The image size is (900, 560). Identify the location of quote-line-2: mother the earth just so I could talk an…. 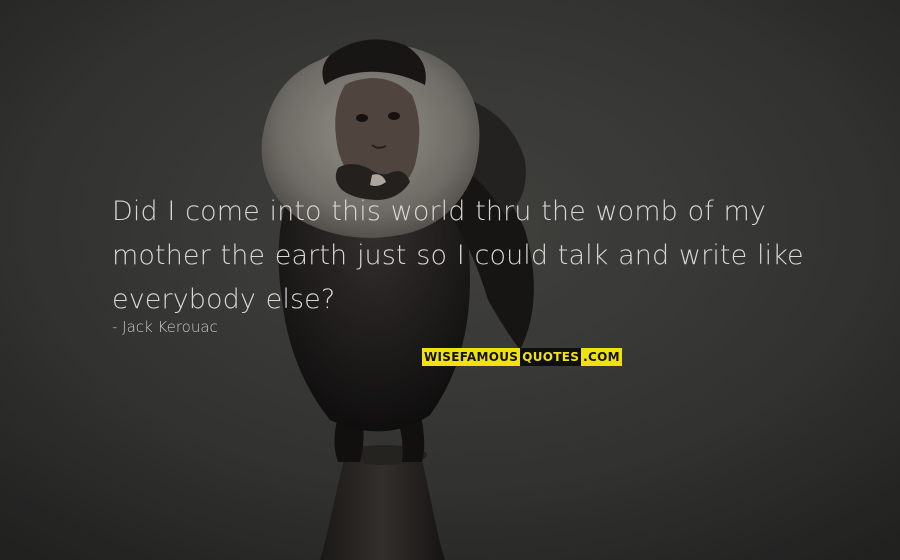
(458, 255).